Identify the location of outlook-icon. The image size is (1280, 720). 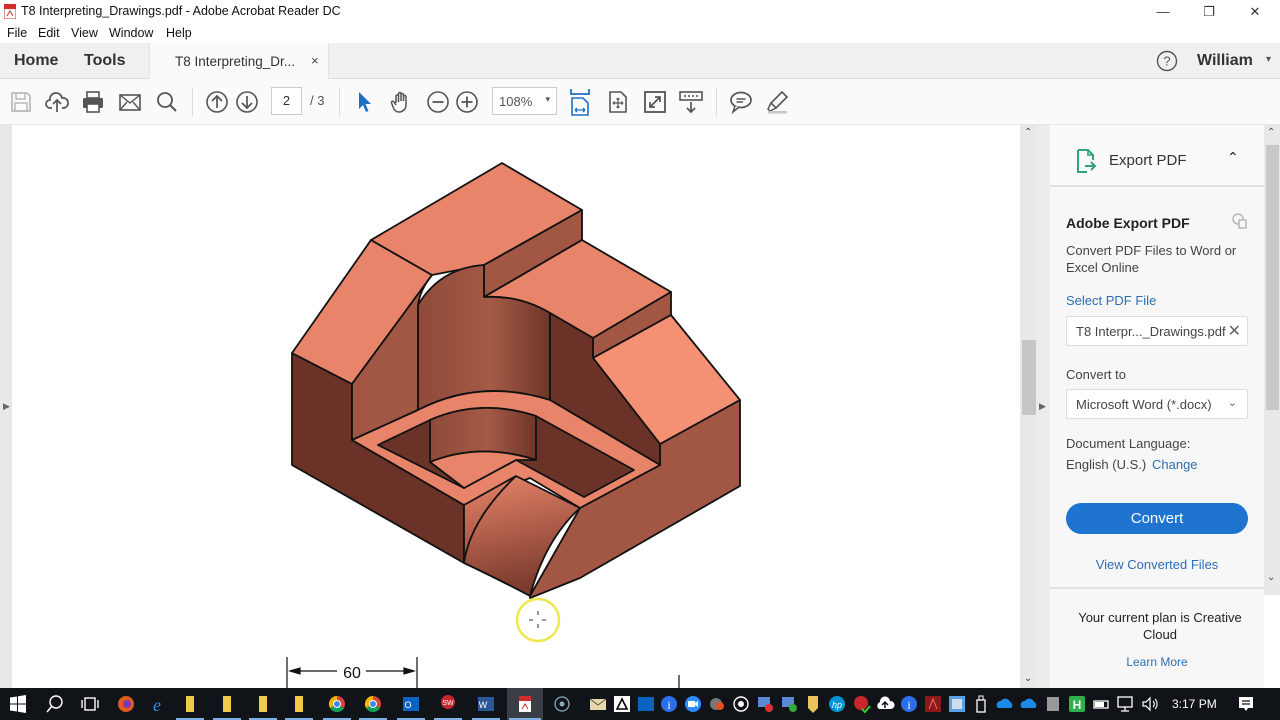
(646, 704).